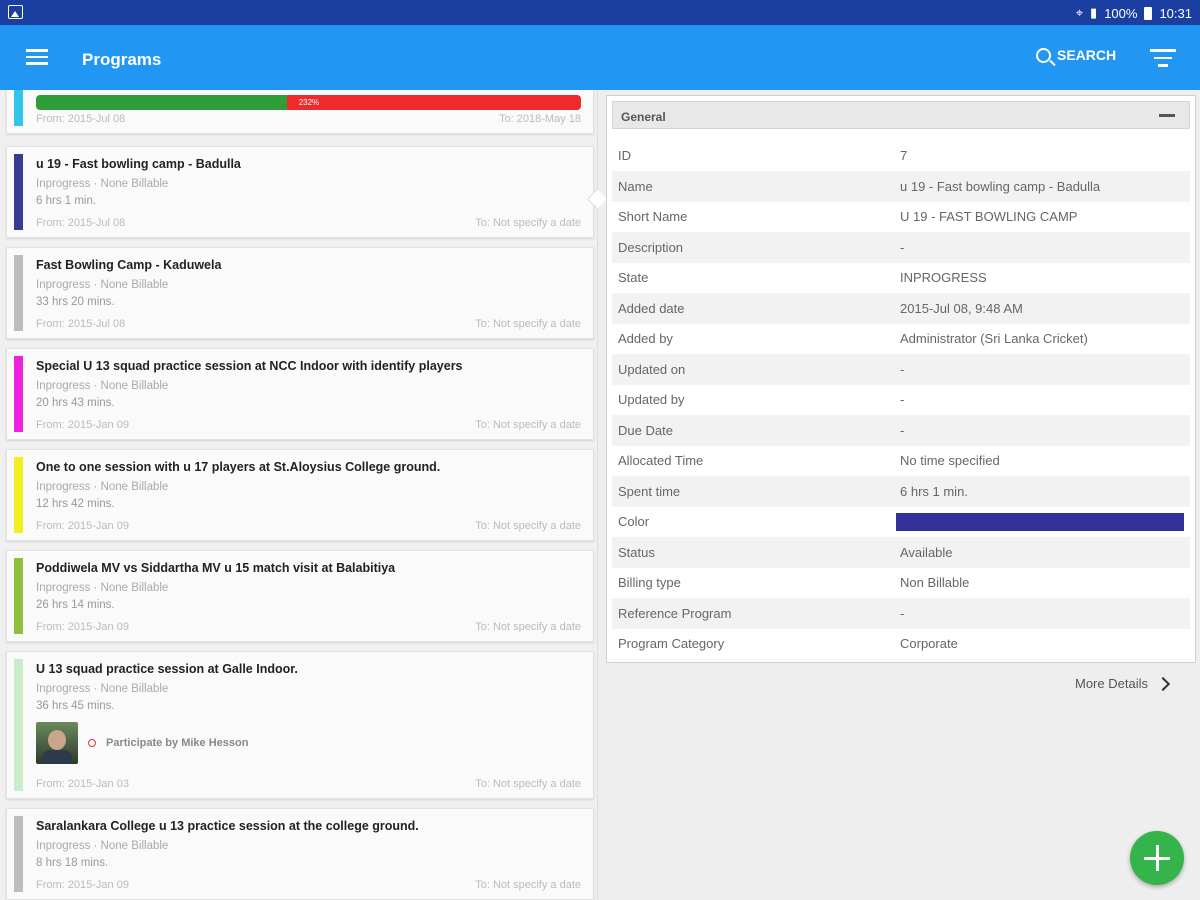 The image size is (1200, 900). I want to click on battery-percent: 100%, so click(1121, 13).